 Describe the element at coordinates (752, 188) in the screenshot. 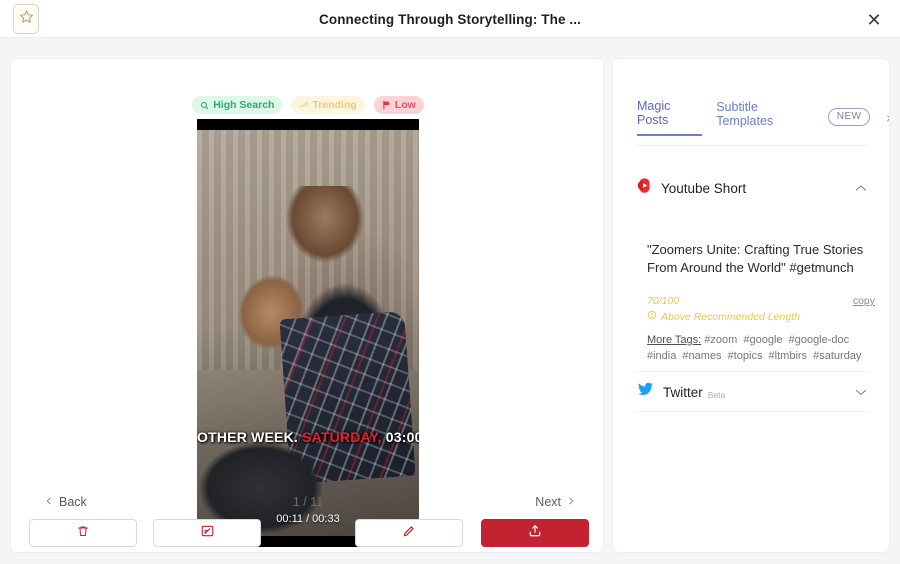

I see `youtube-section-header: Youtube Short` at that location.